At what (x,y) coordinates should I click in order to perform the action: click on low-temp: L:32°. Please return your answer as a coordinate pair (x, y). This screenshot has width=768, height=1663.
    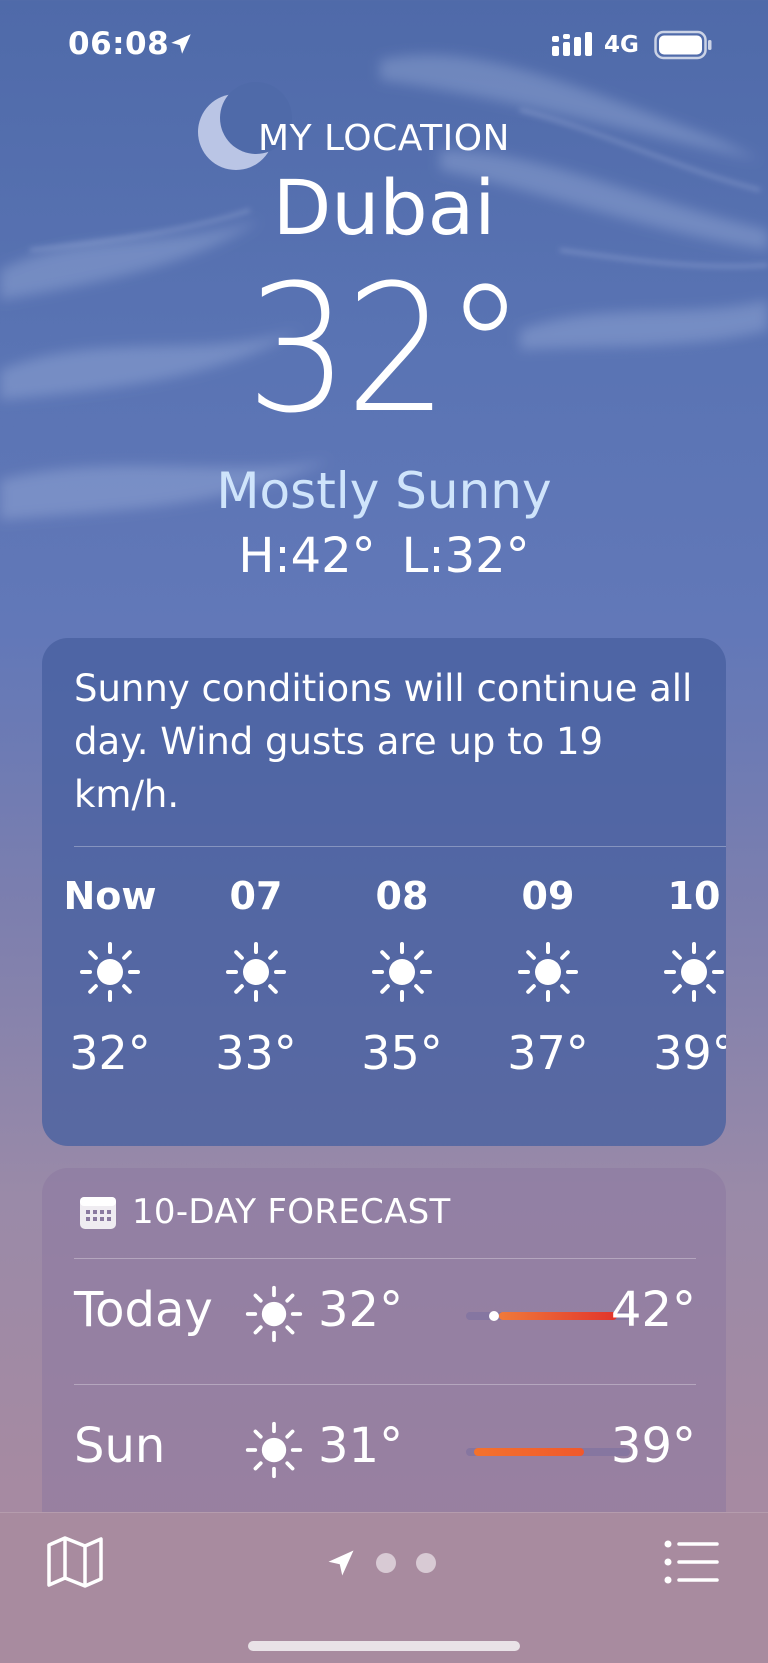
    Looking at the image, I should click on (465, 556).